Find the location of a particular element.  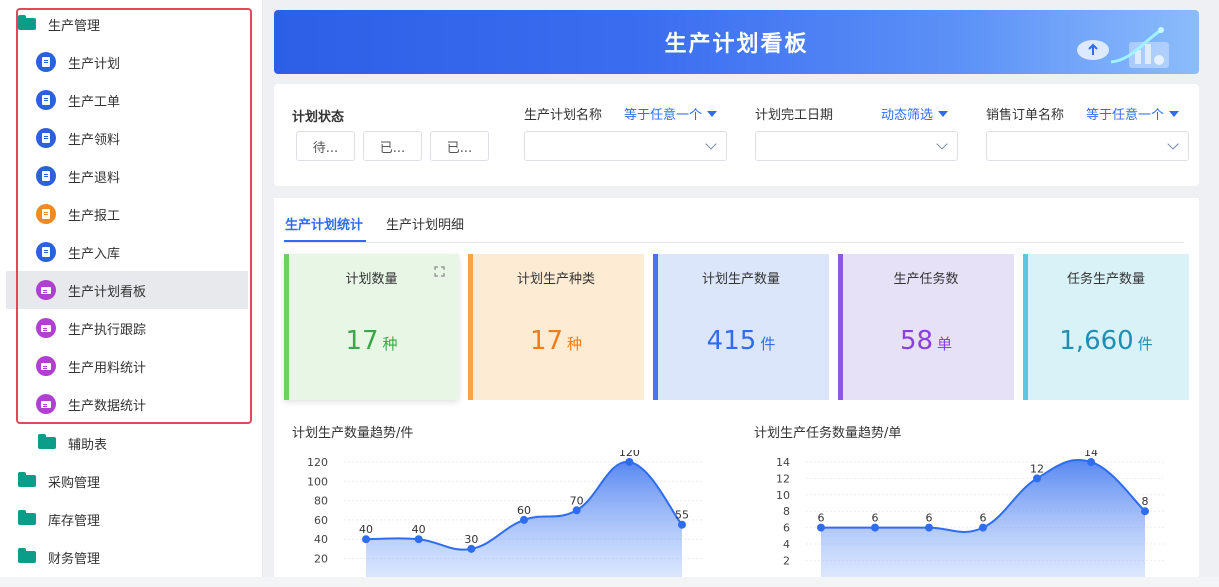

sidebar-item: 生产退料 is located at coordinates (133, 176).